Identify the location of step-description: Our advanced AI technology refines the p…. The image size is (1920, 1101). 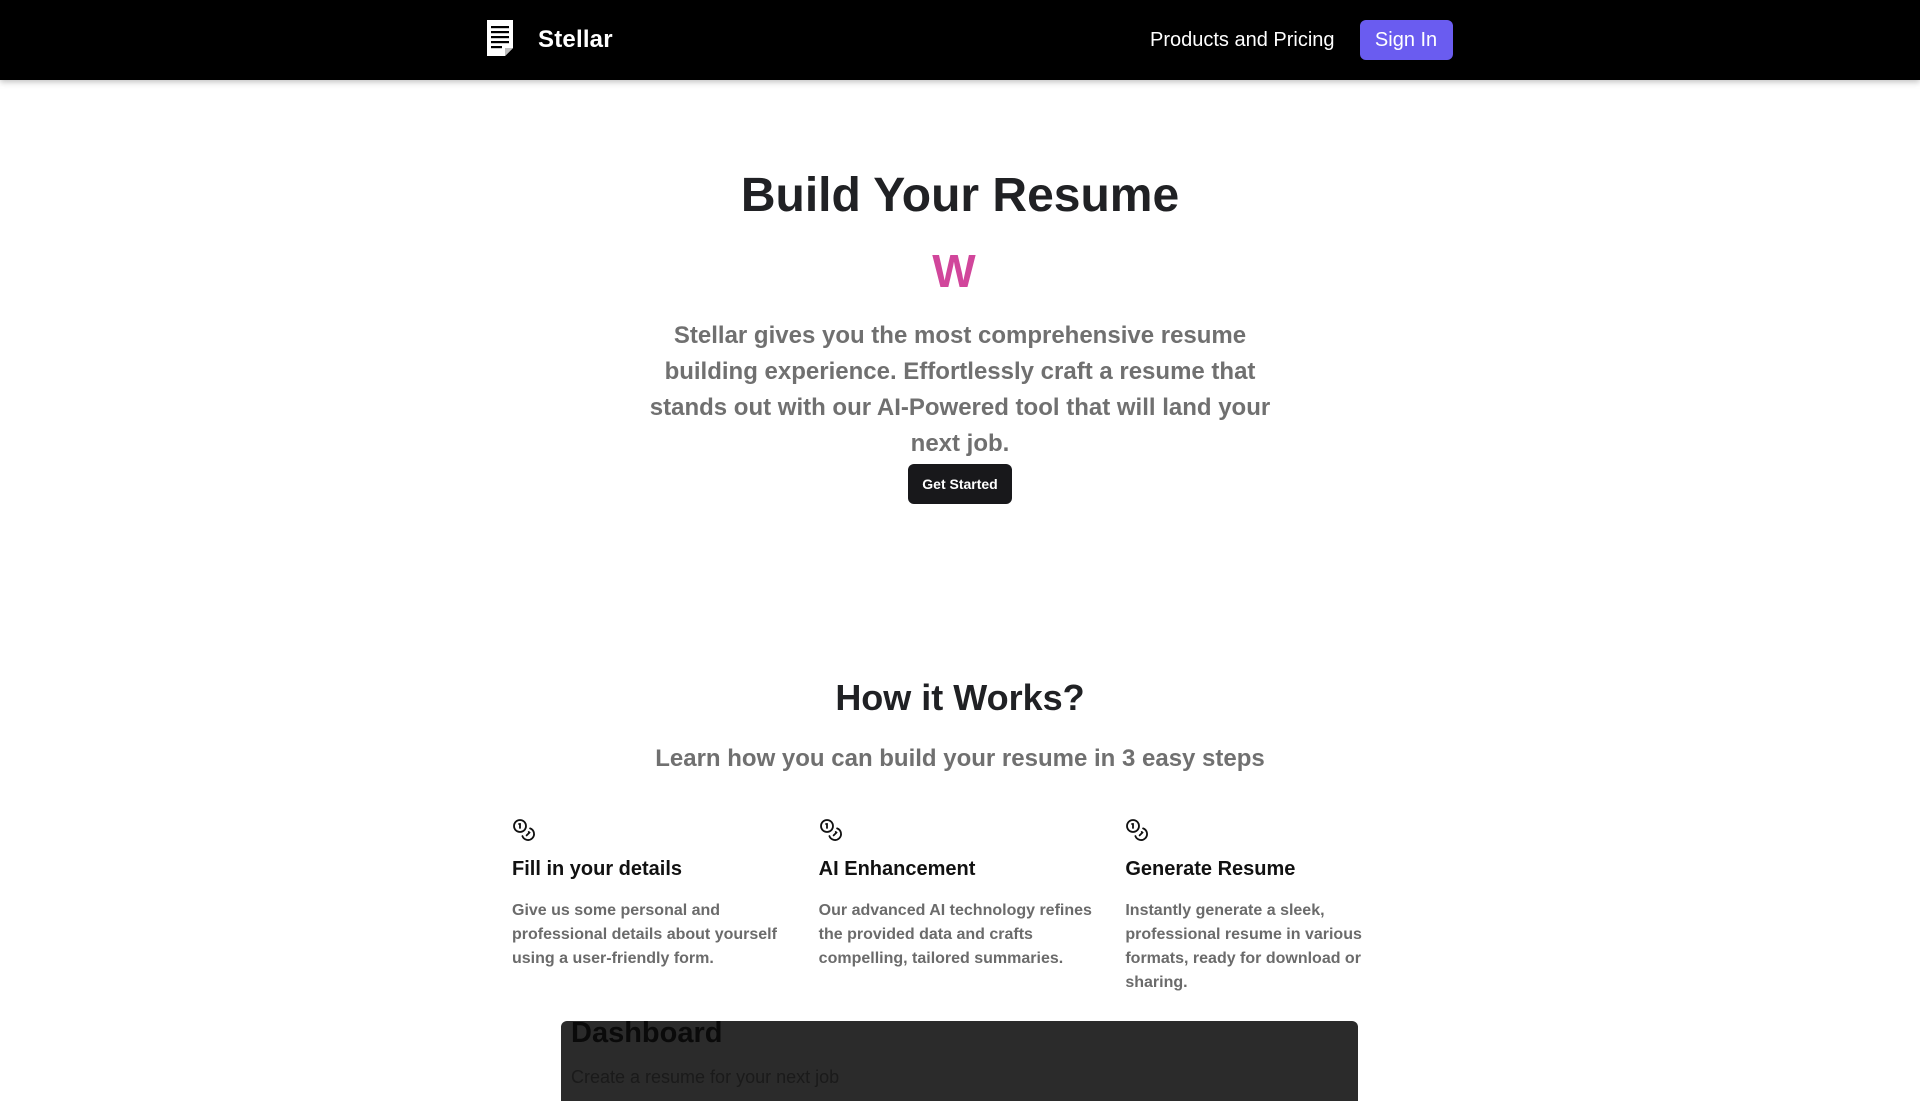
(955, 934).